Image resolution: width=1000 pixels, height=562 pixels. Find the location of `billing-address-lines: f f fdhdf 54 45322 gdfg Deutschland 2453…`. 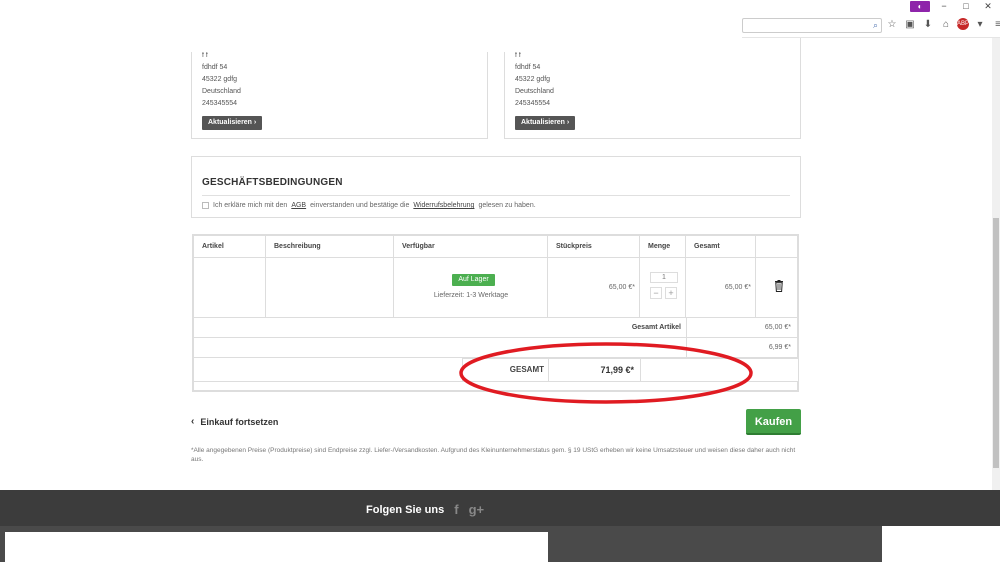

billing-address-lines: f f fdhdf 54 45322 gdfg Deutschland 2453… is located at coordinates (221, 80).